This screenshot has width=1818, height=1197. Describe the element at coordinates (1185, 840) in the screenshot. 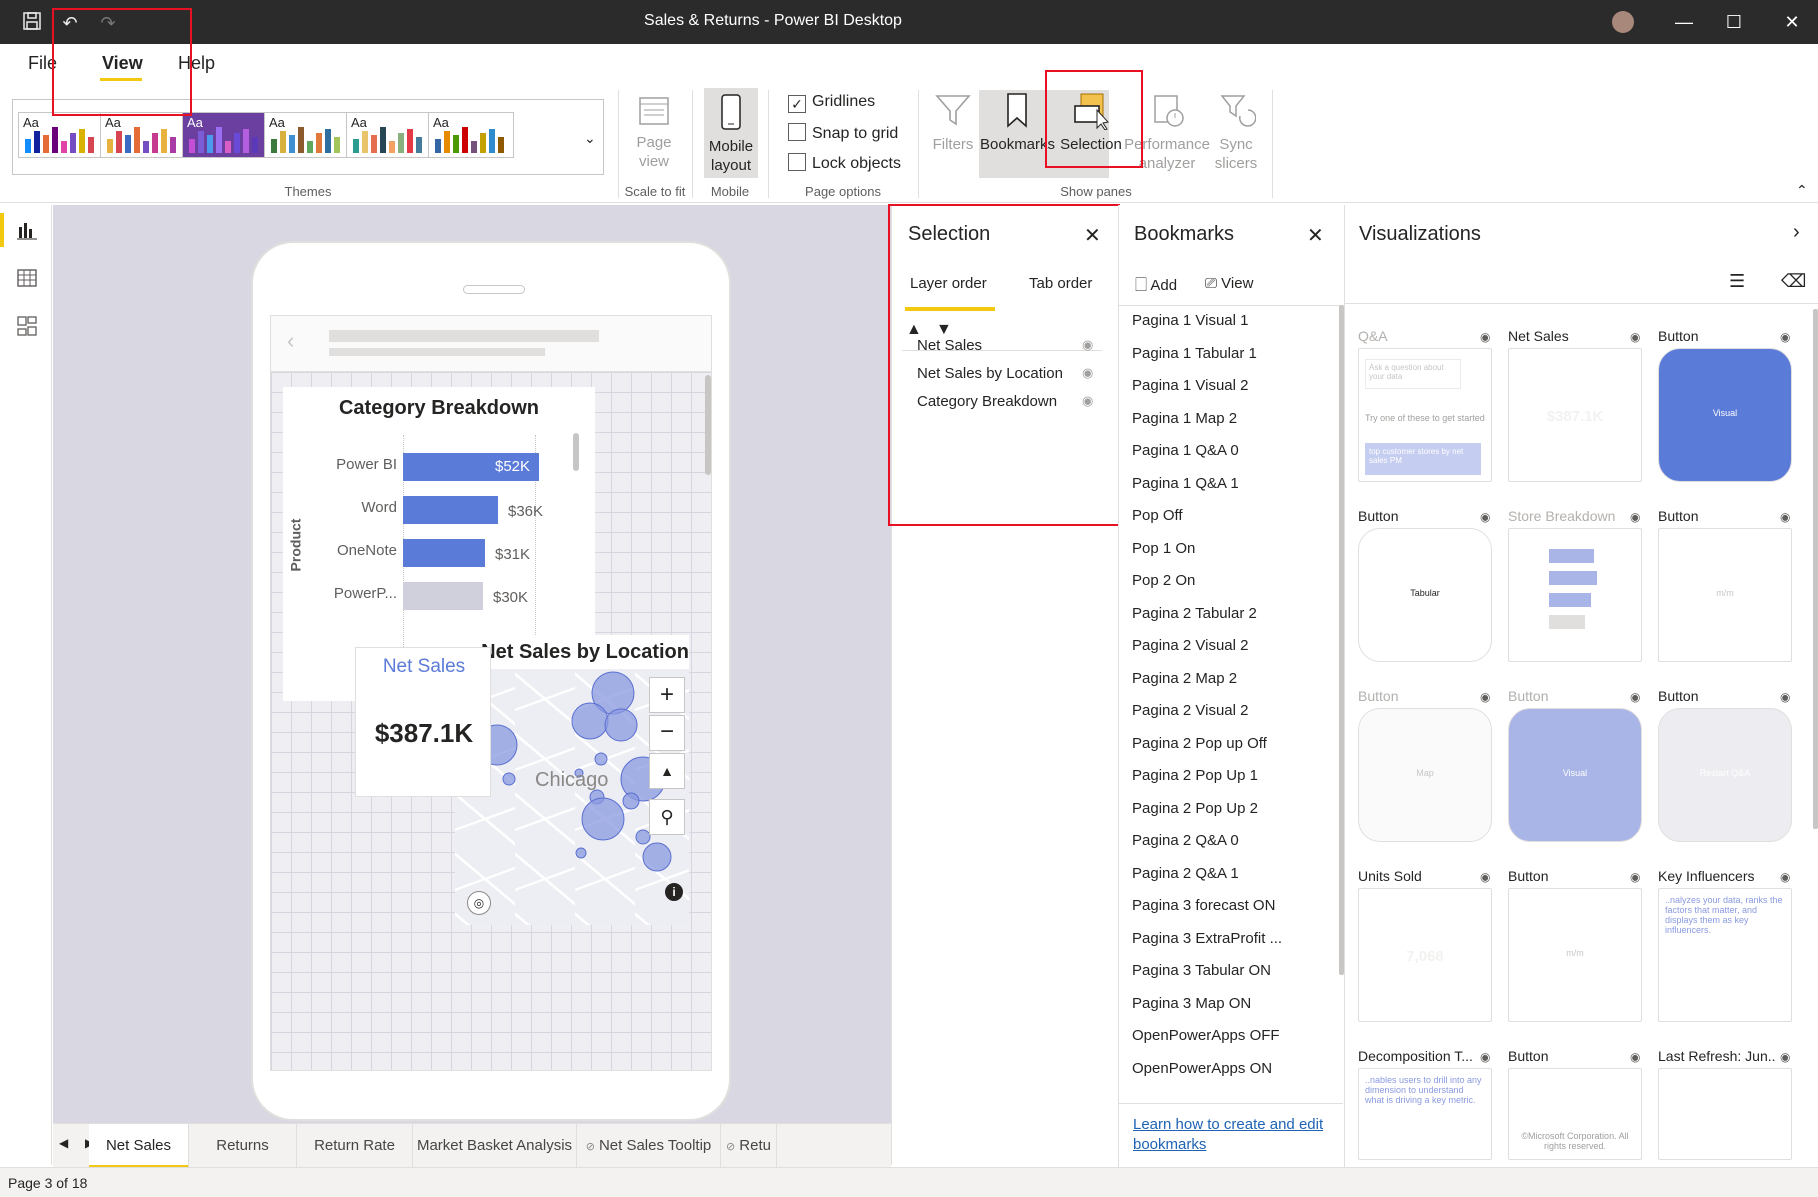

I see `bookmark-item: Pagina 2 Q&A 0` at that location.